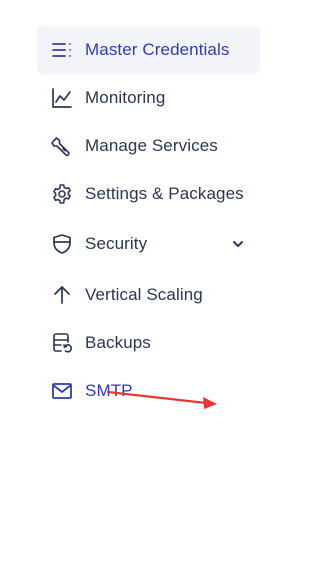 The height and width of the screenshot is (582, 320). I want to click on sidebar-item-settings-packages: Settings & Packages, so click(148, 194).